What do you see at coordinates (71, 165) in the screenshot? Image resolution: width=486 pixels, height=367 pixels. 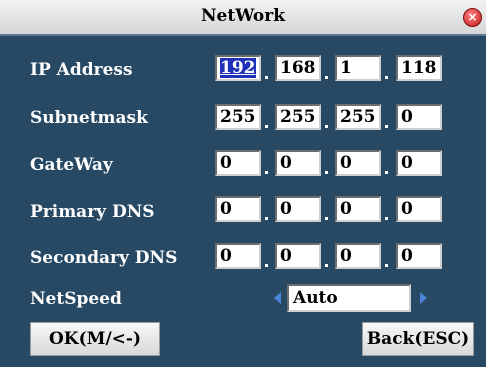 I see `gateway-label: GateWay` at bounding box center [71, 165].